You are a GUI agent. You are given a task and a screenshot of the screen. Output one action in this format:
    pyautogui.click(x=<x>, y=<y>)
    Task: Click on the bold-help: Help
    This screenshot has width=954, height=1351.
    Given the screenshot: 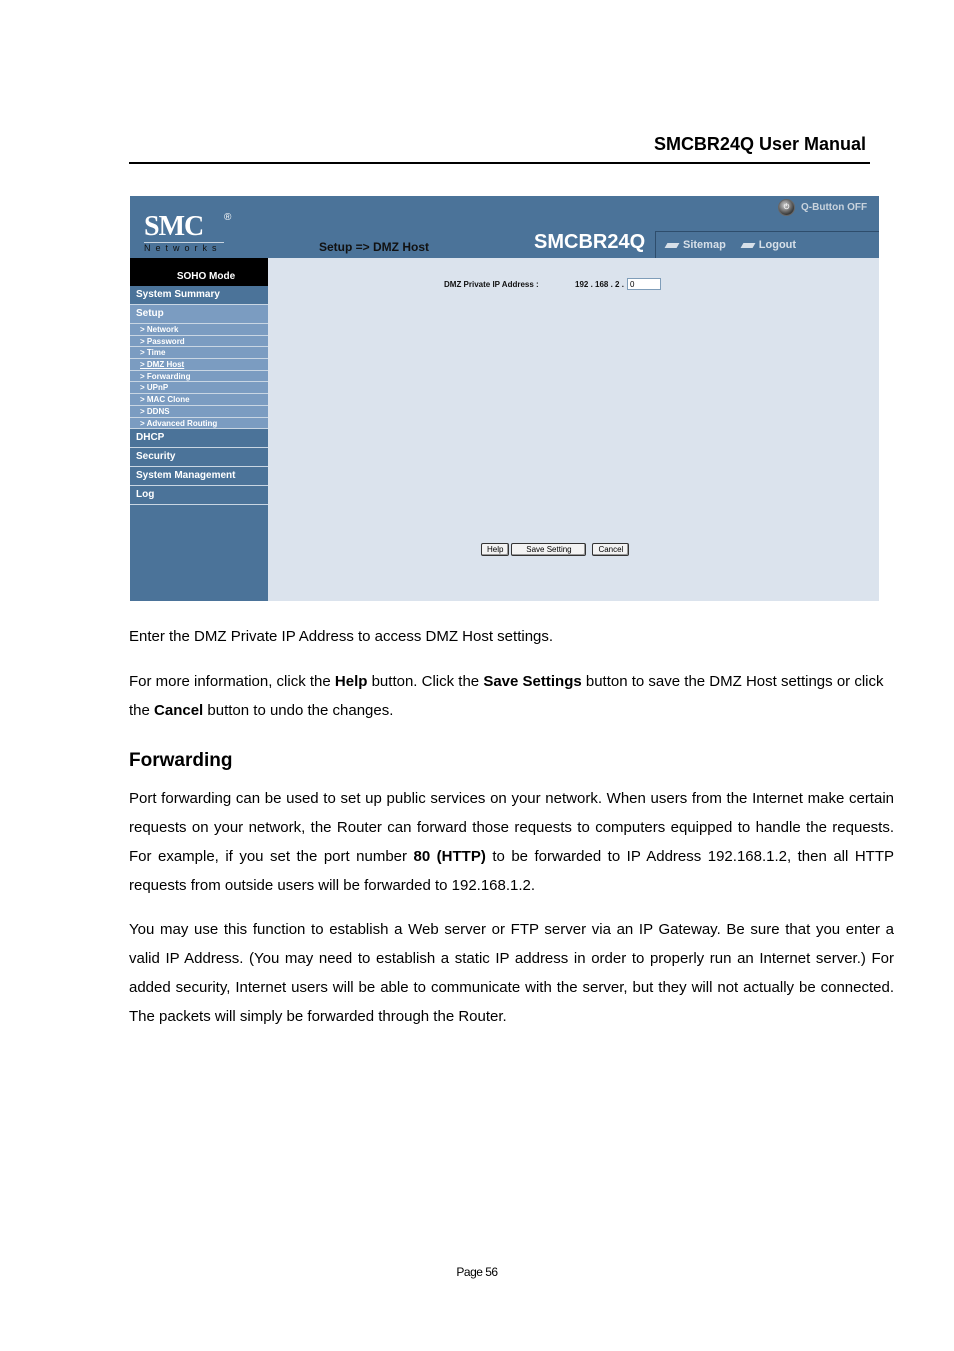 What is the action you would take?
    pyautogui.click(x=351, y=681)
    